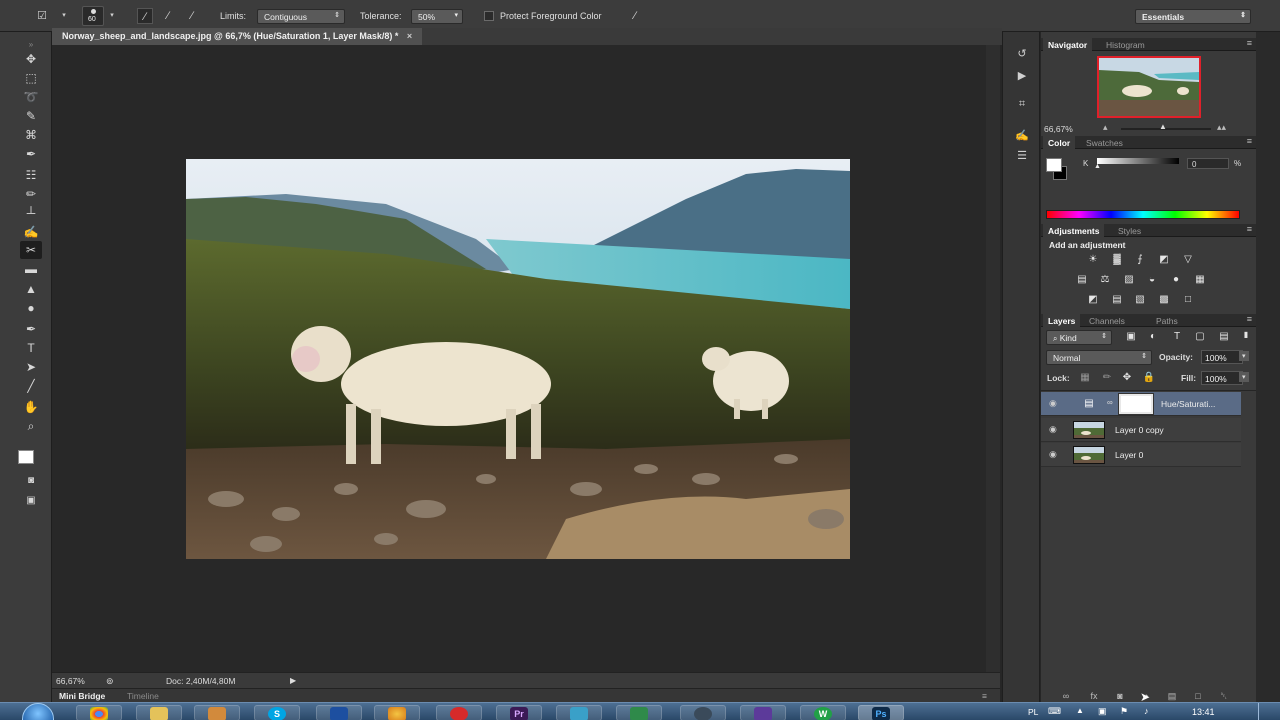 This screenshot has width=1280, height=720. Describe the element at coordinates (277, 712) in the screenshot. I see `taskbar-skype: S` at that location.